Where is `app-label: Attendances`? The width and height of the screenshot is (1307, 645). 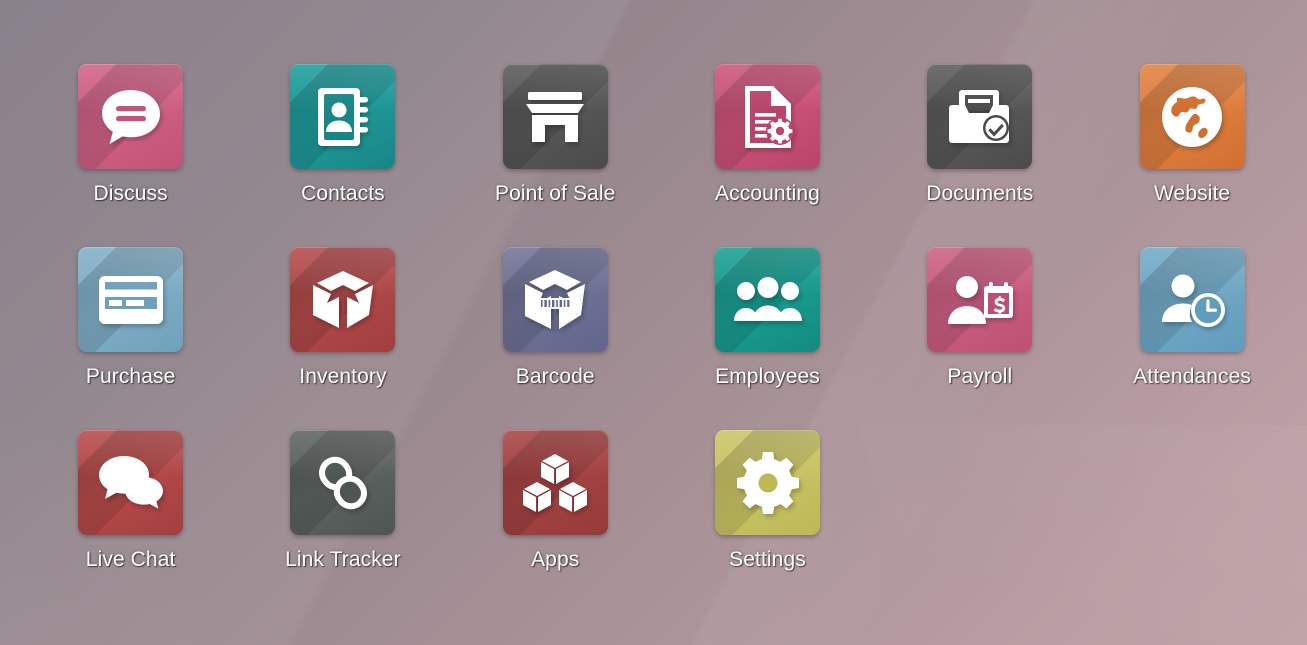
app-label: Attendances is located at coordinates (1192, 376).